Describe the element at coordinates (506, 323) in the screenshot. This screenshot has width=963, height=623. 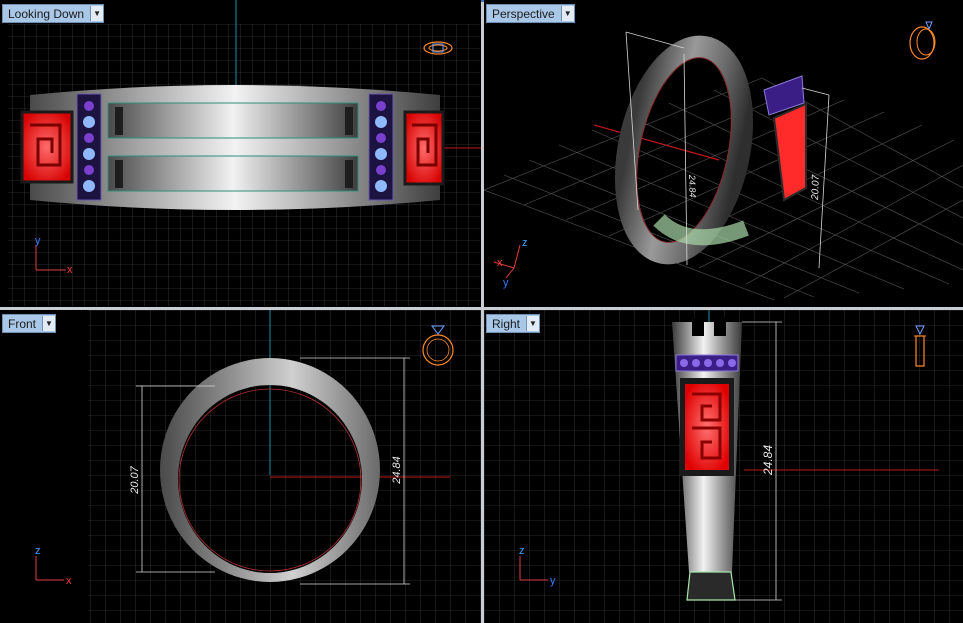
I see `viewport-title: Right` at that location.